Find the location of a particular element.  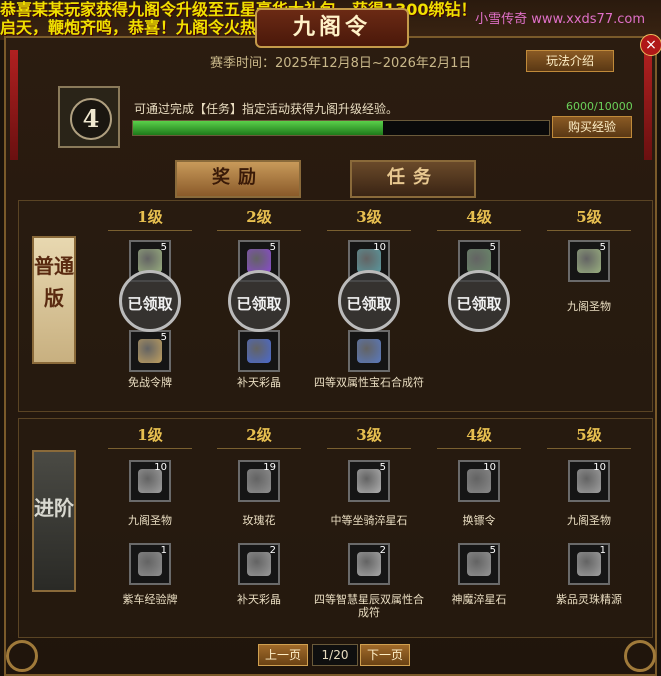

exp-progress-bar is located at coordinates (341, 128).